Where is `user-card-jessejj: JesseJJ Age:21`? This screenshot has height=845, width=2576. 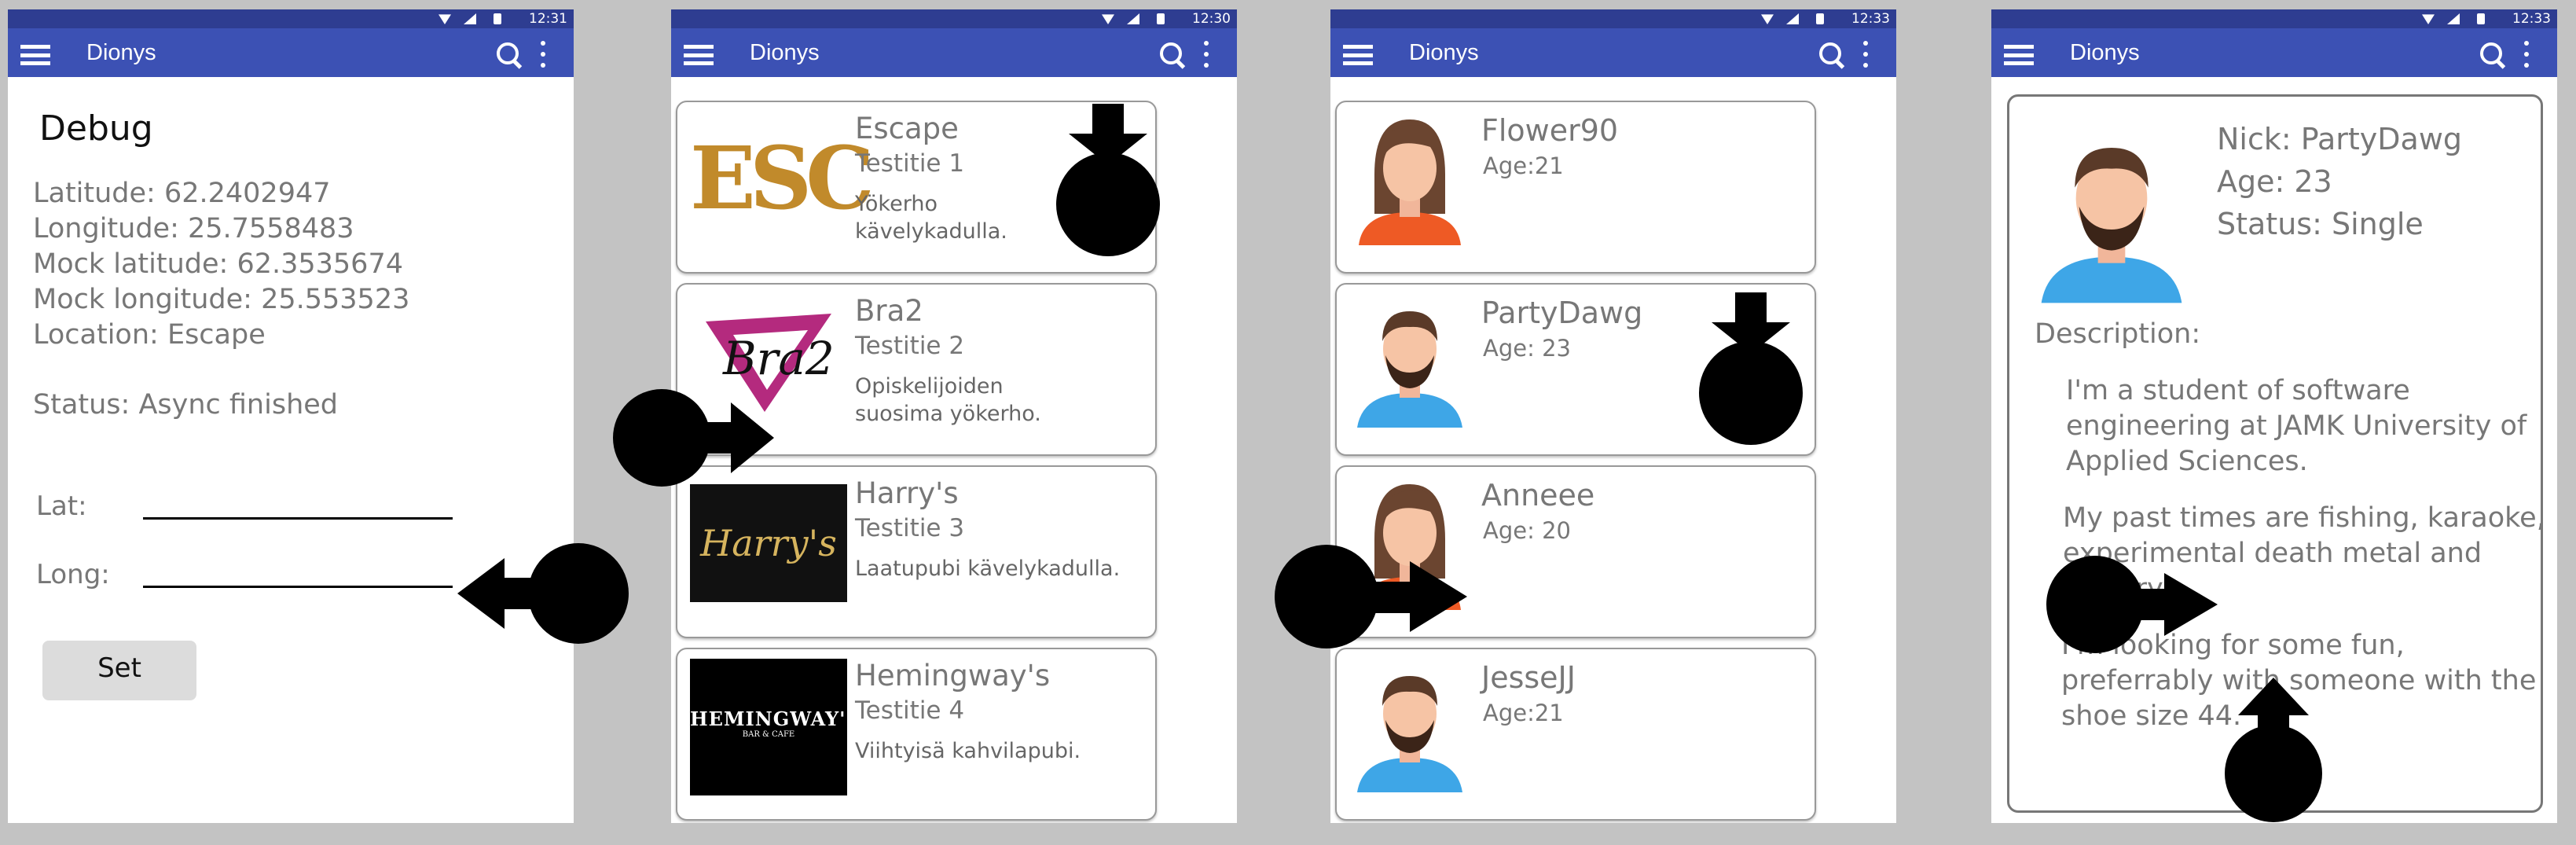
user-card-jessejj: JesseJJ Age:21 is located at coordinates (1575, 734).